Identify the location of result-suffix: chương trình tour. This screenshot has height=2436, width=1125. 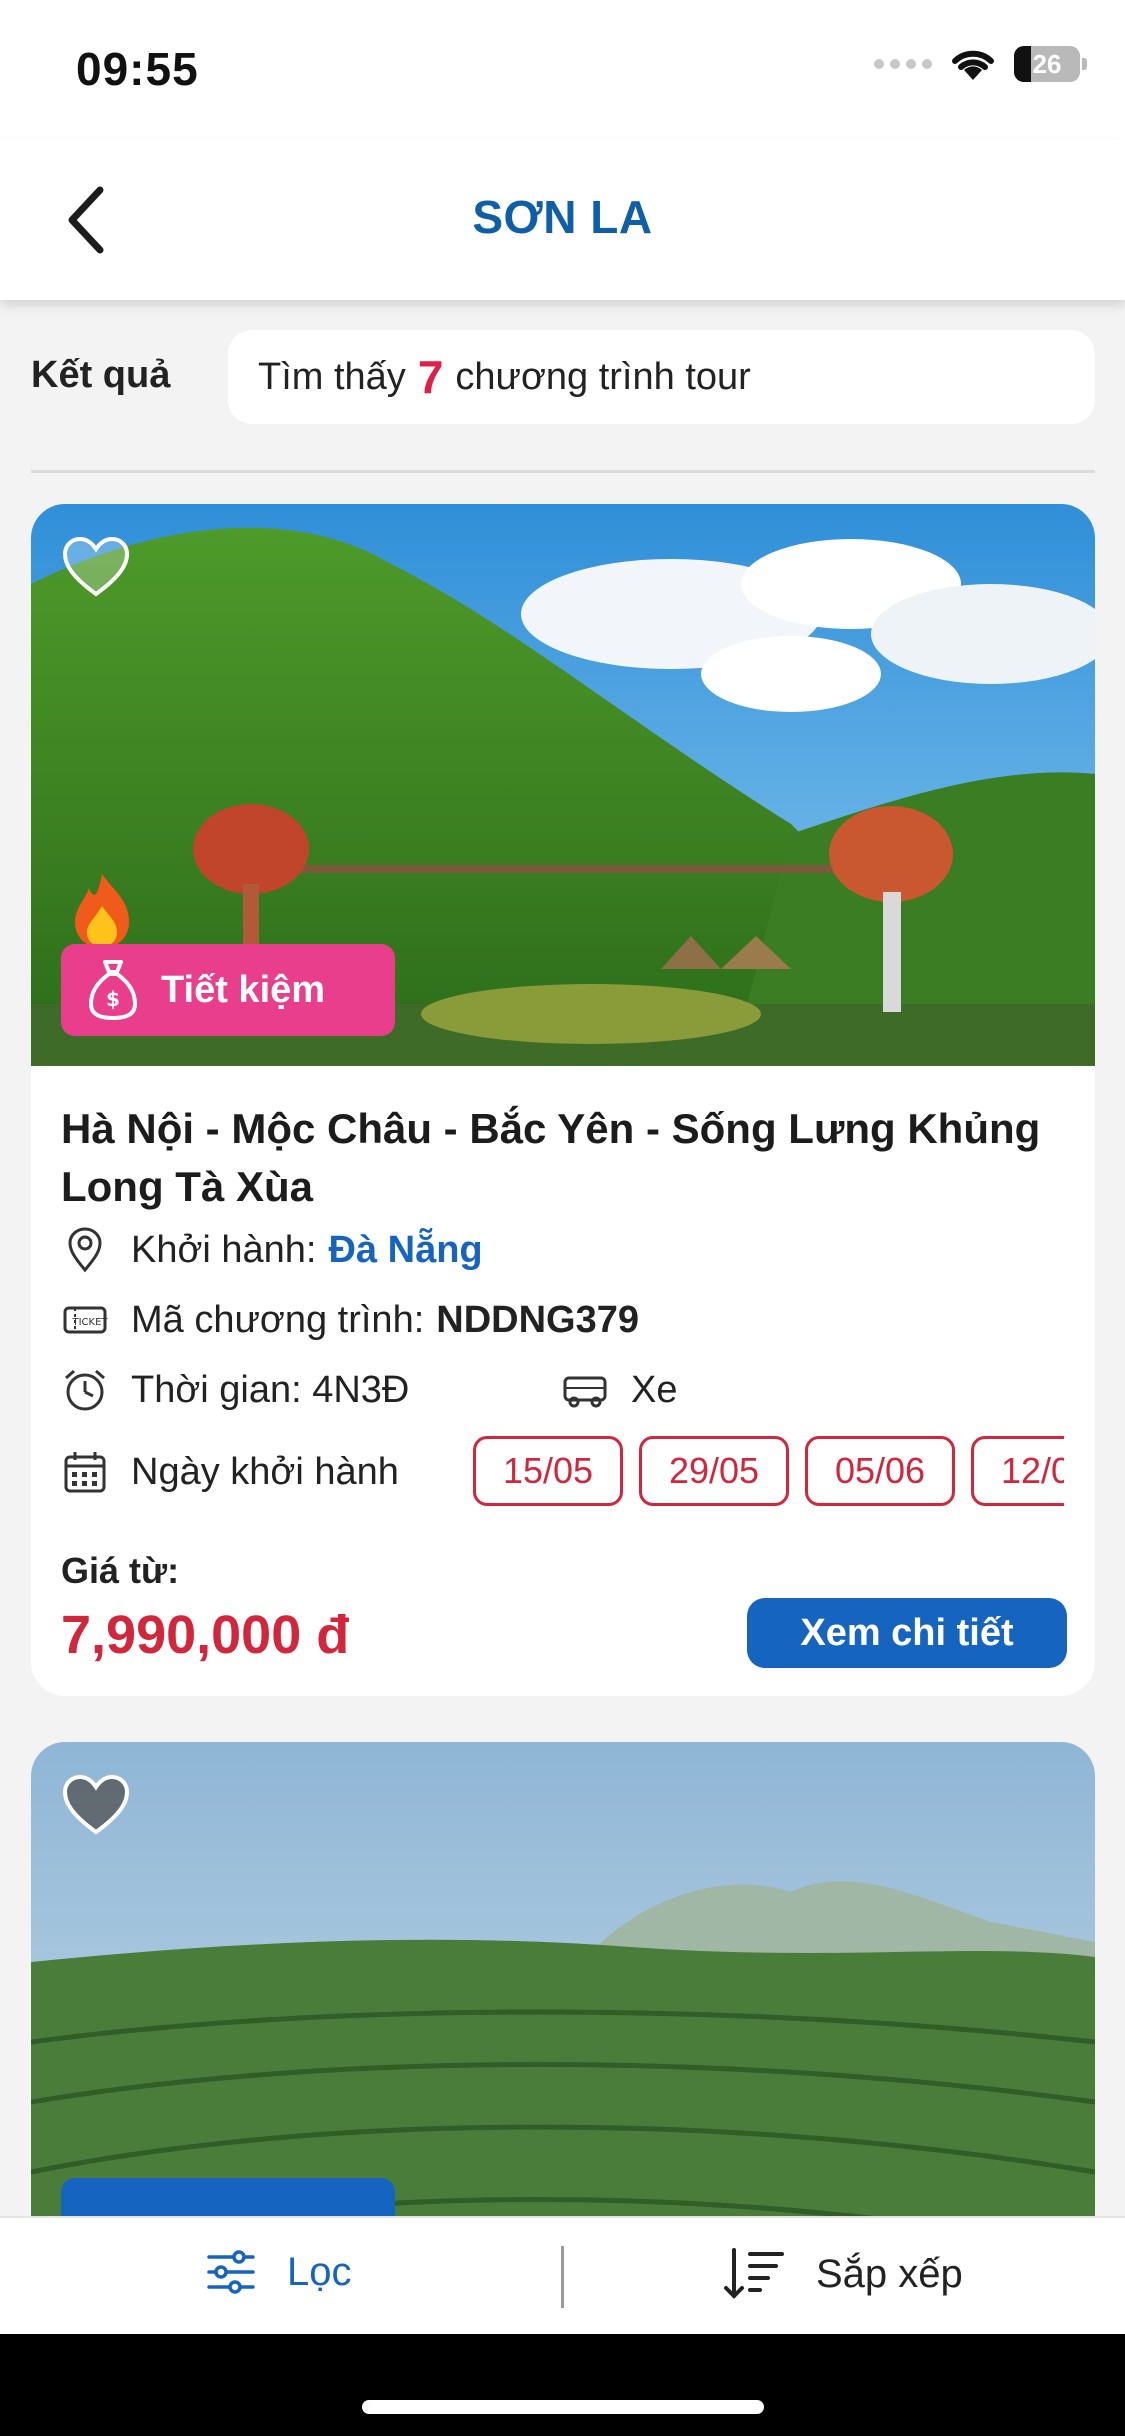
(603, 376).